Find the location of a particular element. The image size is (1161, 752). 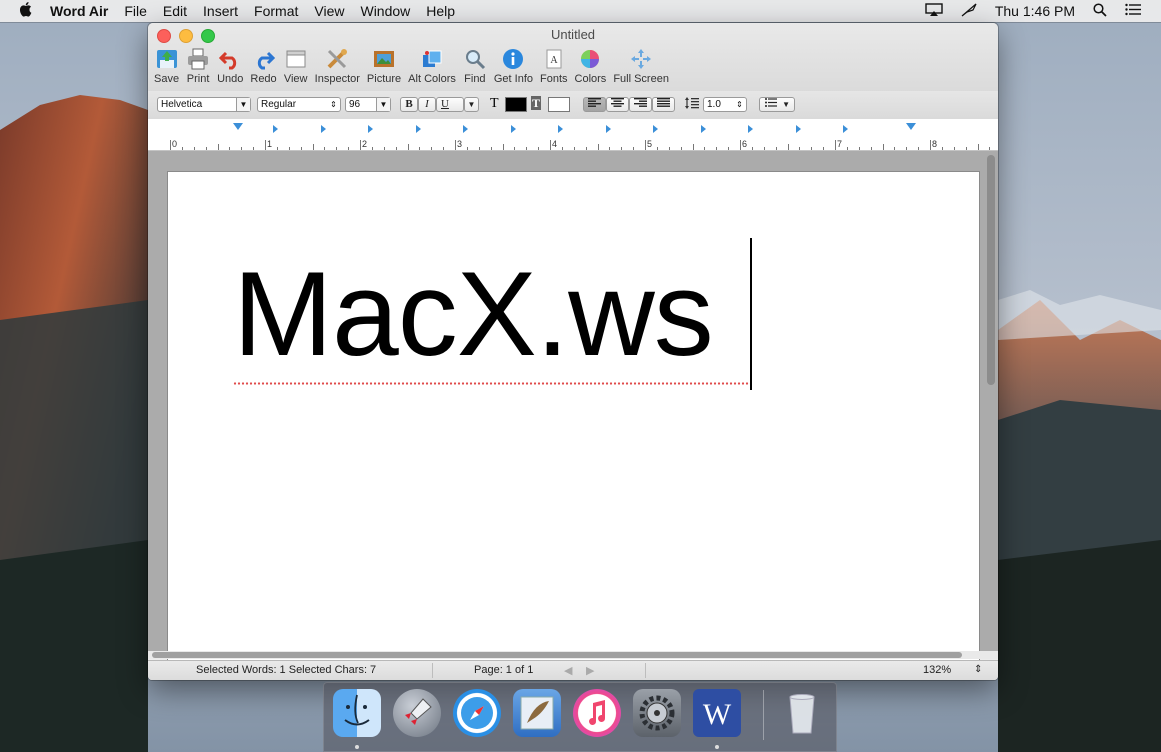

line-spacing-select: 1.0 ⇕ is located at coordinates (725, 104).